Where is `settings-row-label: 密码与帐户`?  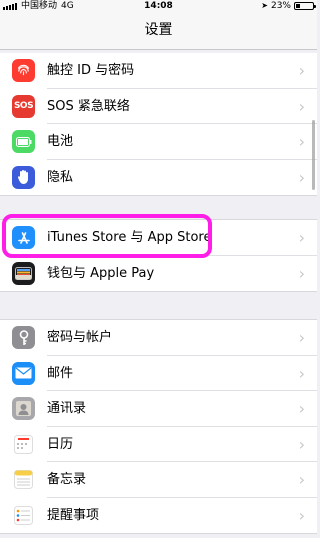
settings-row-label: 密码与帐户 is located at coordinates (80, 337).